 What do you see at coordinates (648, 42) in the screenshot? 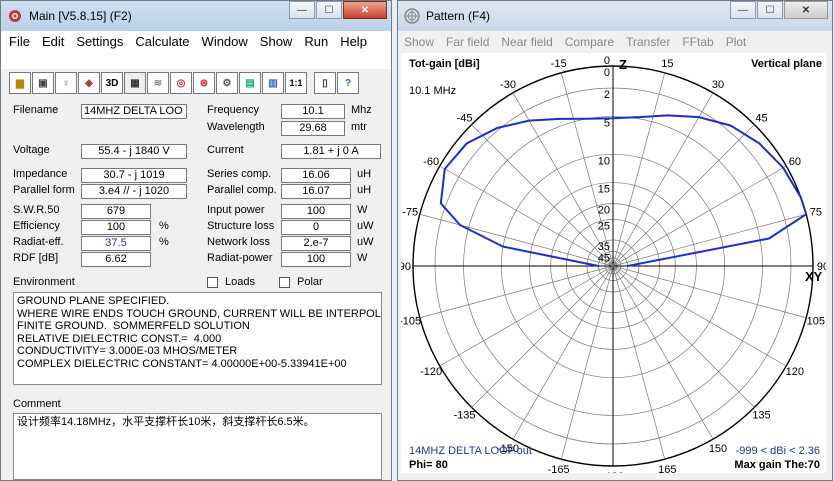
I see `pmenu-transfer: Transfer` at bounding box center [648, 42].